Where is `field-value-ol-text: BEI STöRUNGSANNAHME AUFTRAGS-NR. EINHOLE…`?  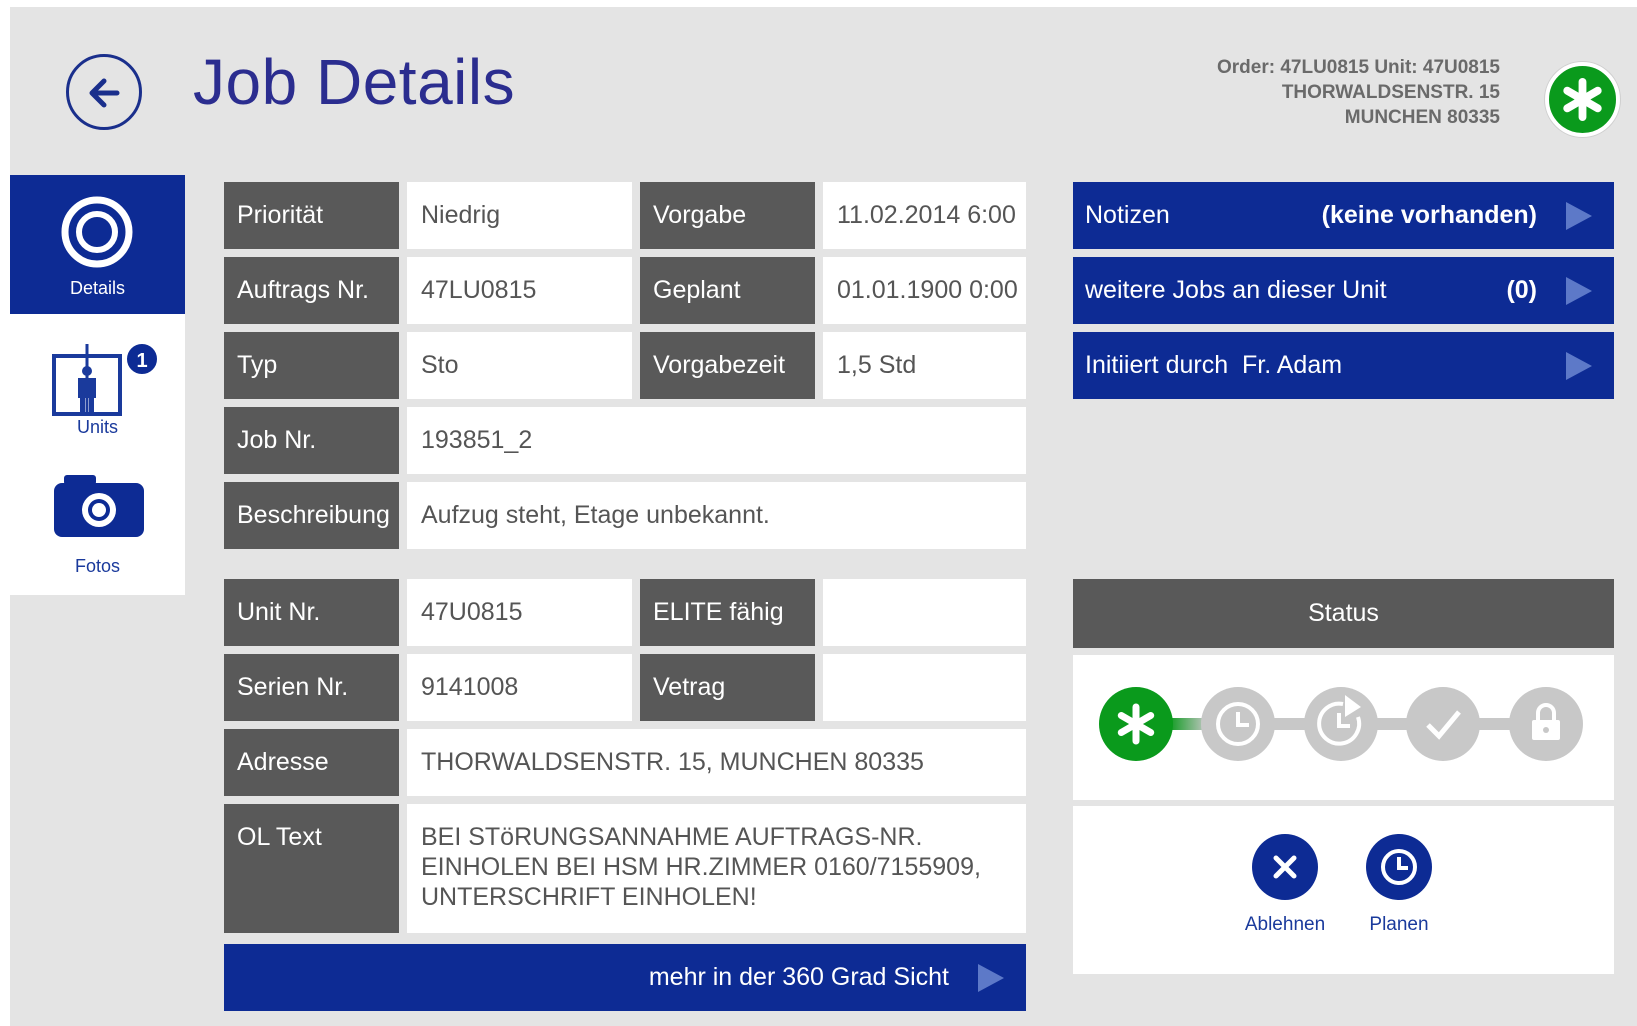
field-value-ol-text: BEI STöRUNGSANNAHME AUFTRAGS-NR. EINHOLE… is located at coordinates (716, 868).